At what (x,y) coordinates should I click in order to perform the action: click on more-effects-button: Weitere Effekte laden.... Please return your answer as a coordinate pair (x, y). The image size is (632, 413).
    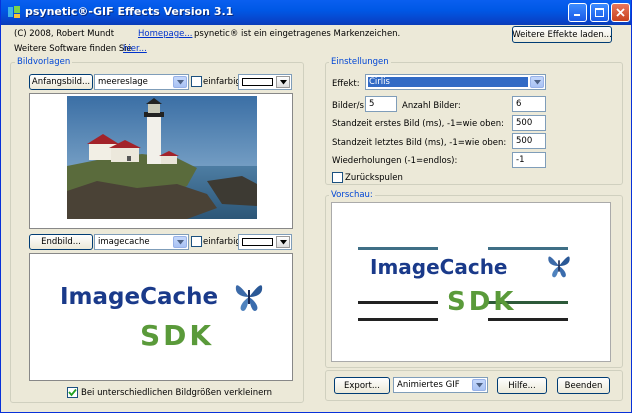
    Looking at the image, I should click on (562, 34).